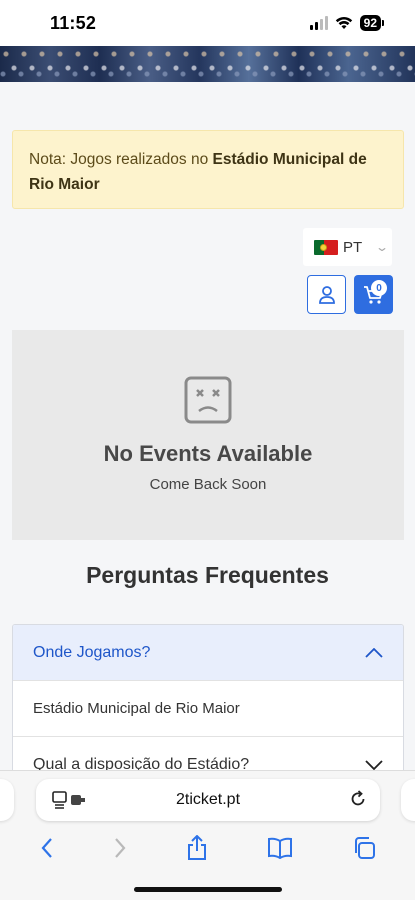 This screenshot has width=415, height=900. I want to click on user-icon, so click(326, 294).